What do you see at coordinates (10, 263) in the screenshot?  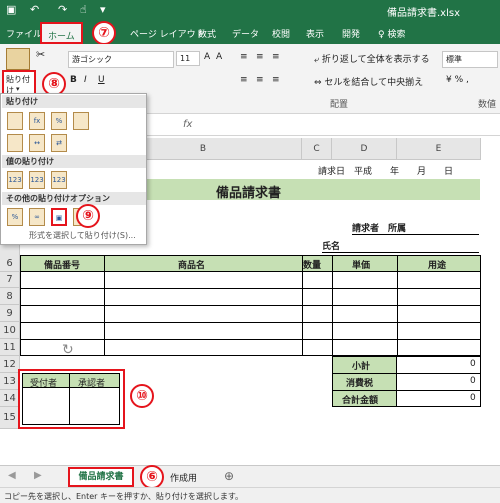 I see `row-header-6: 6` at bounding box center [10, 263].